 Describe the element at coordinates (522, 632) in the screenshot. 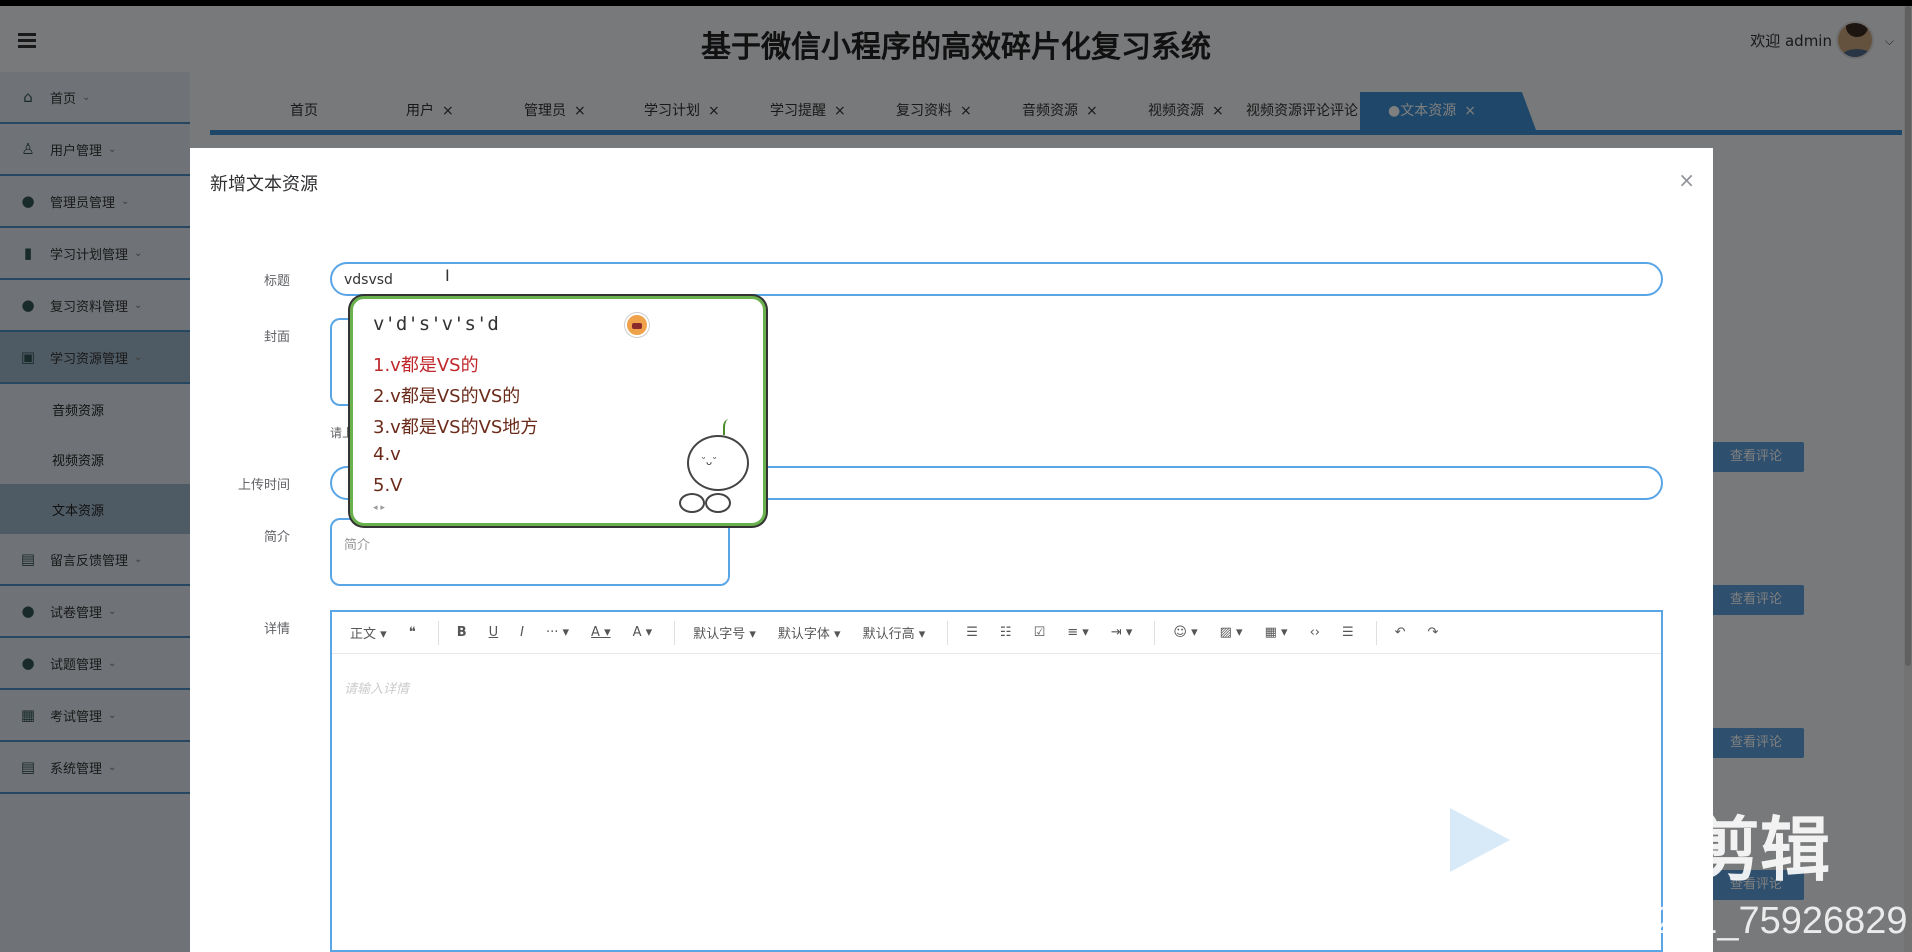

I see `italic-icon: I` at that location.